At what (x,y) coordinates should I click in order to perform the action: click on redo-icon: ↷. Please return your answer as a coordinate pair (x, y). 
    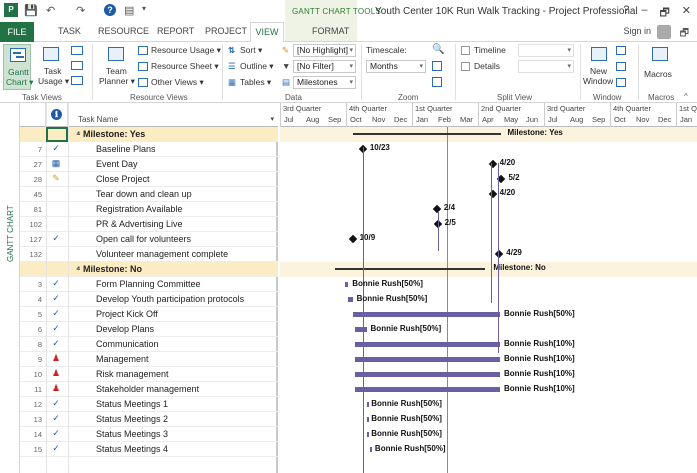
    Looking at the image, I should click on (80, 10).